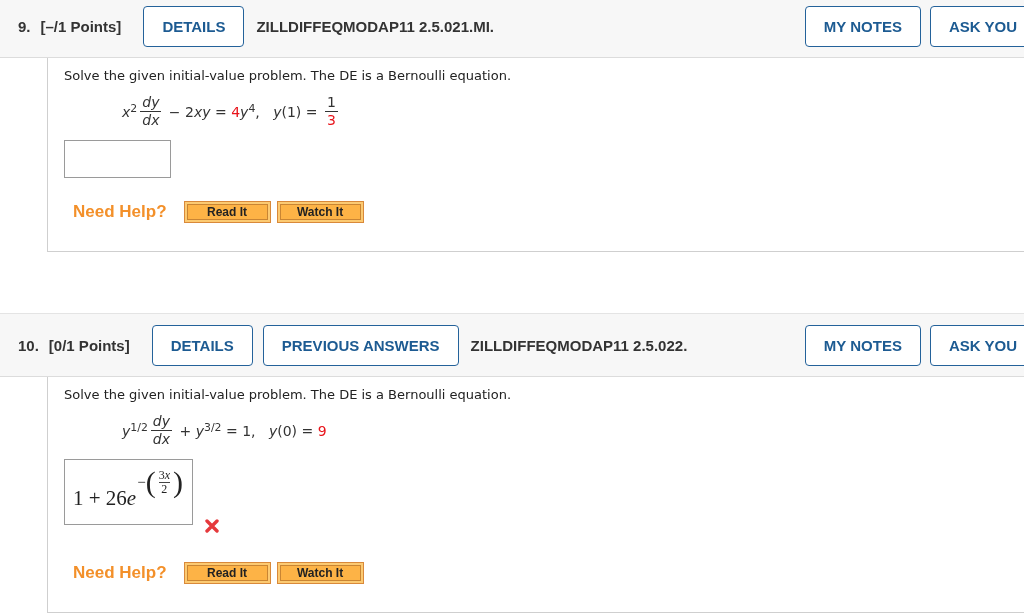 The width and height of the screenshot is (1024, 613). Describe the element at coordinates (81, 26) in the screenshot. I see `points-label: [–/1 Points]` at that location.